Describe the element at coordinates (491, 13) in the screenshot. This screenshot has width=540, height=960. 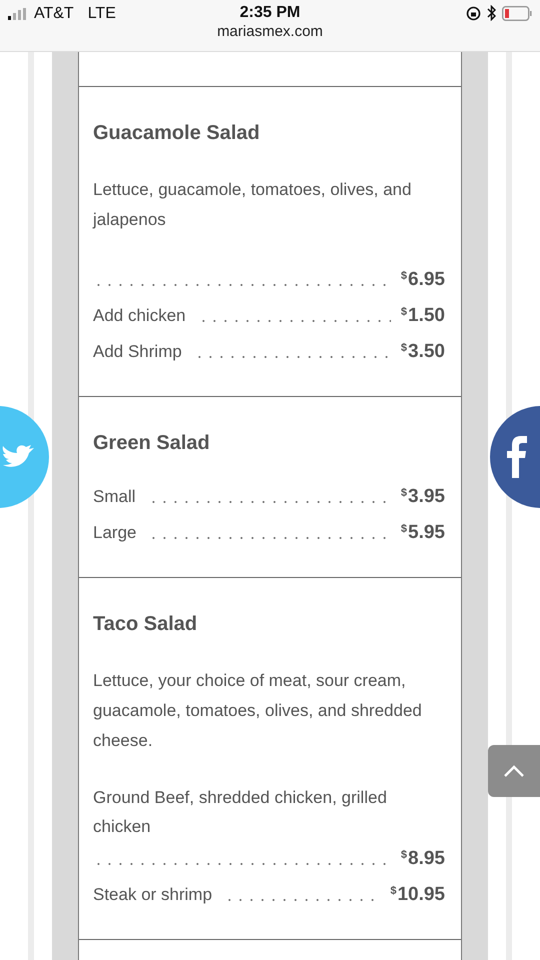
I see `bluetooth-icon` at that location.